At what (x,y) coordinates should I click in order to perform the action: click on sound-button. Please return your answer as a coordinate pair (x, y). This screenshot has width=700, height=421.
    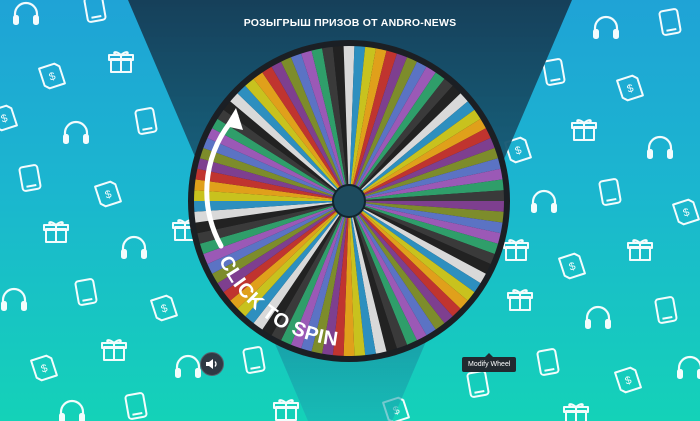
    Looking at the image, I should click on (212, 364).